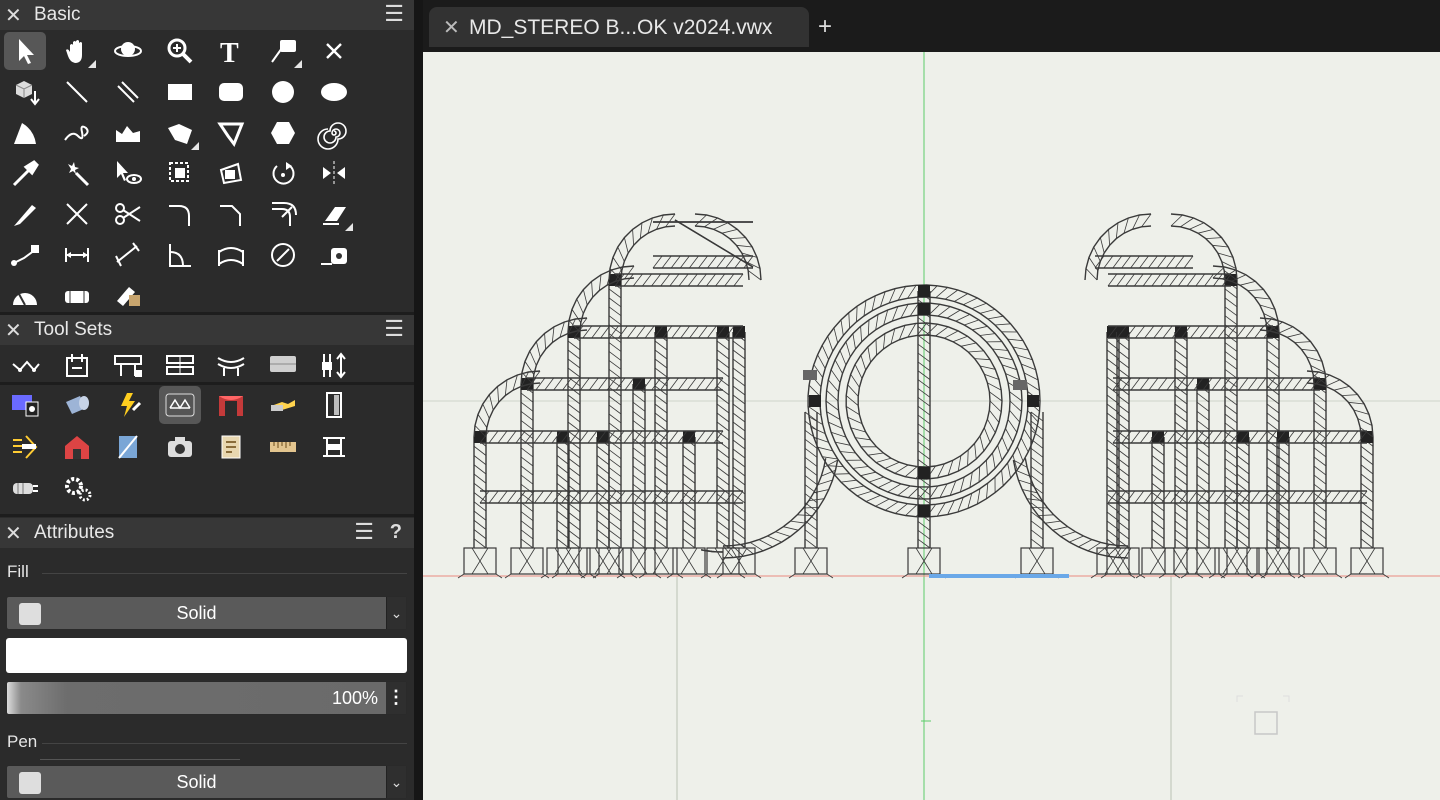  I want to click on help-icon: ?, so click(396, 532).